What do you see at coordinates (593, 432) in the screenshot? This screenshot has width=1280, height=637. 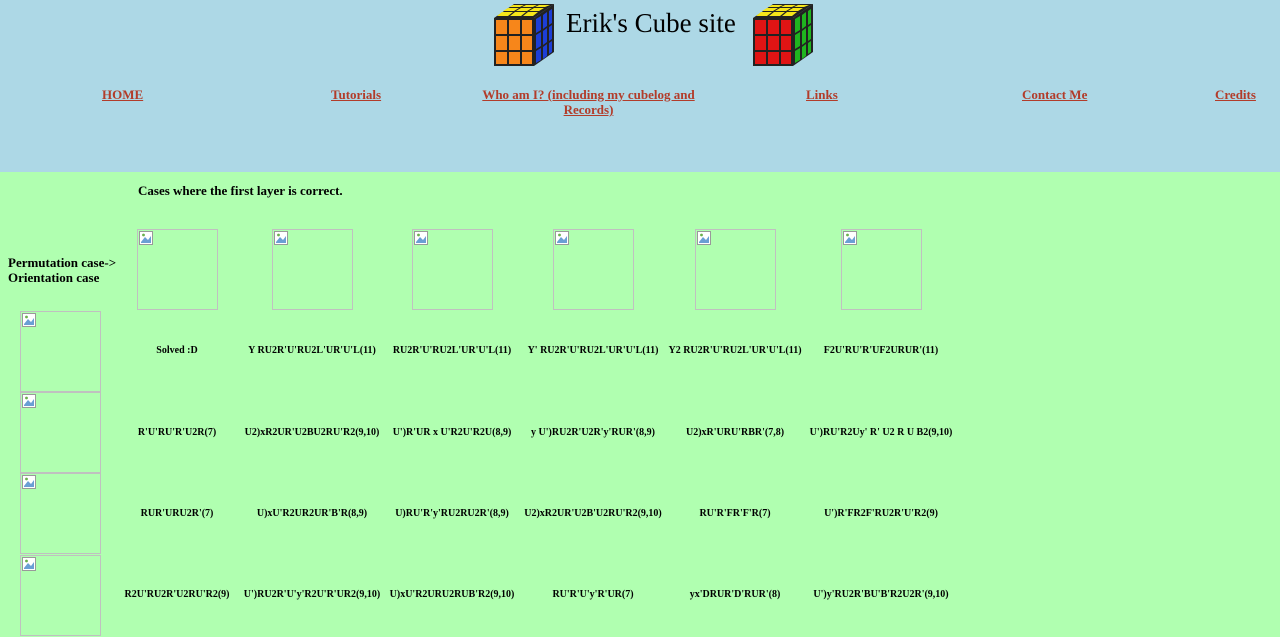 I see `algorithm-cell: y U')RU2R'U2R'y'RUR'(8,9)` at bounding box center [593, 432].